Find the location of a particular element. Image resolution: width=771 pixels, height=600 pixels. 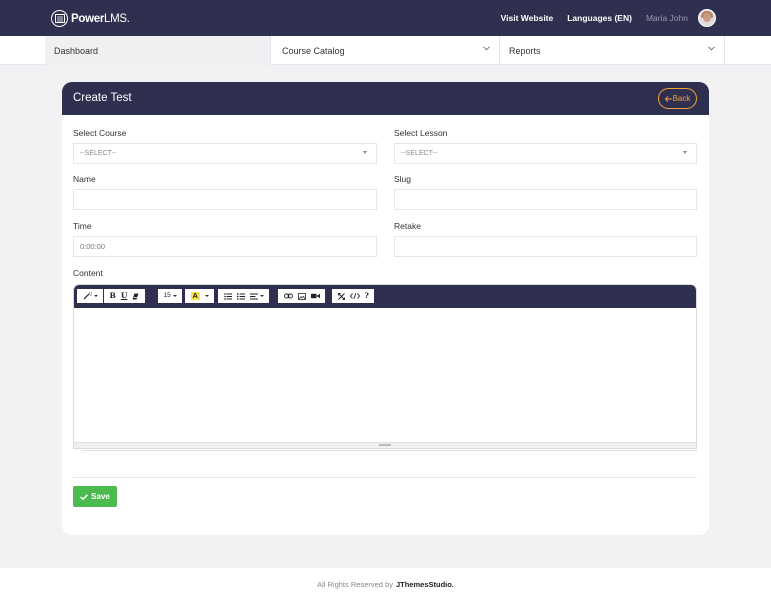

save-label: Save is located at coordinates (100, 496).